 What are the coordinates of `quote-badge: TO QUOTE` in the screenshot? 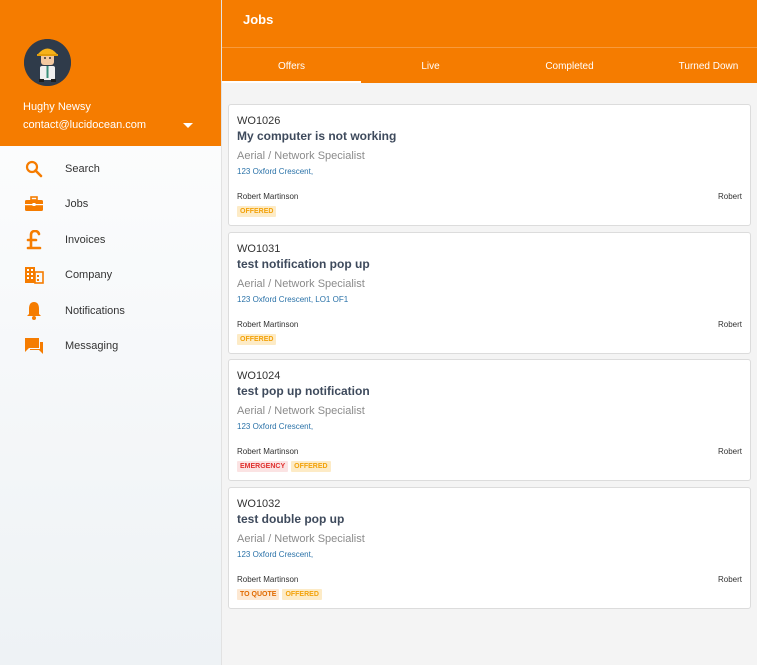 It's located at (258, 594).